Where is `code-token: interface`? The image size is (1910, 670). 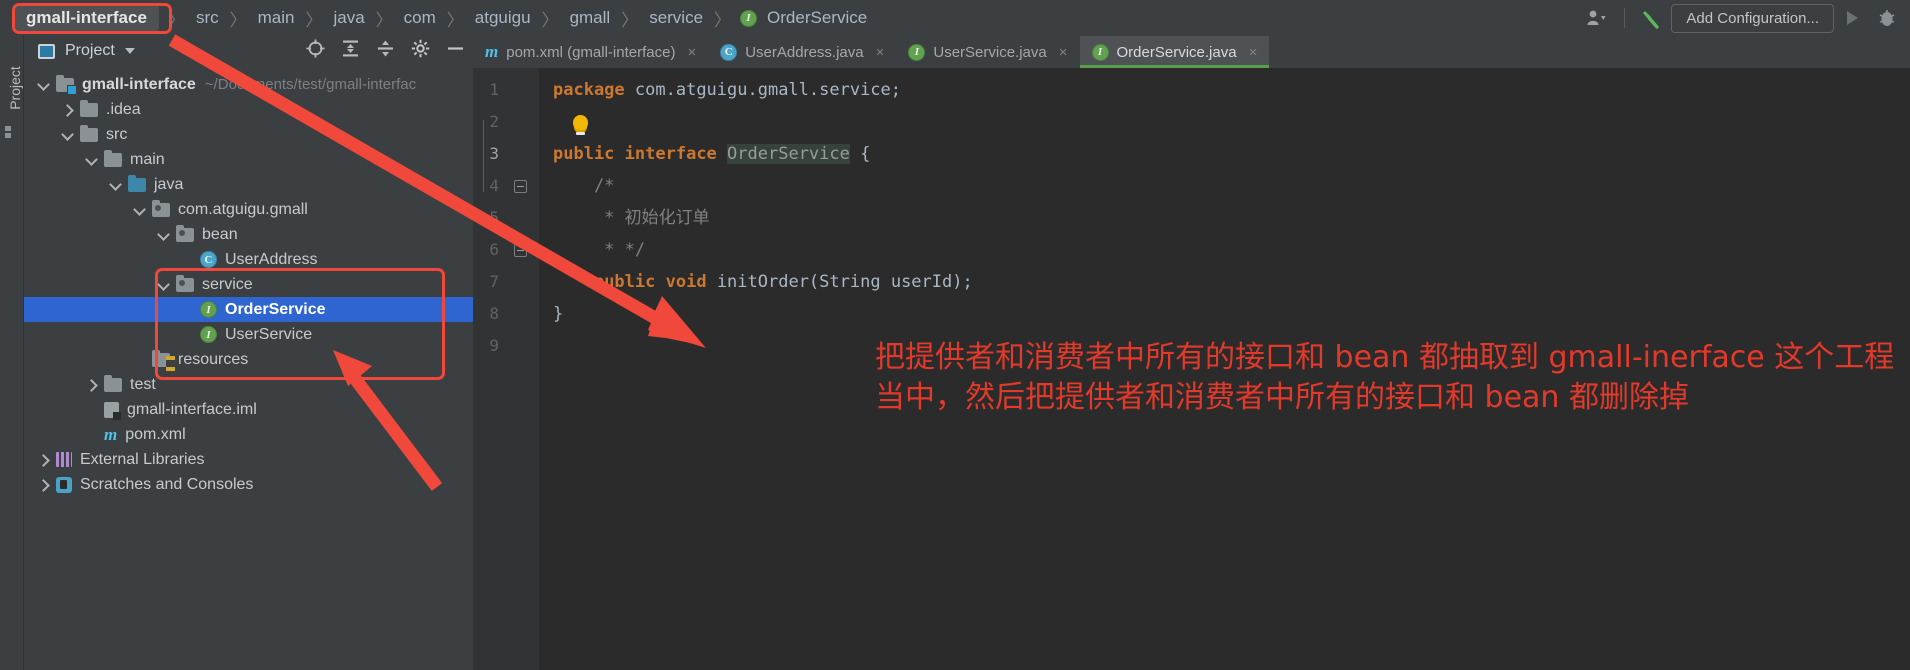 code-token: interface is located at coordinates (670, 154).